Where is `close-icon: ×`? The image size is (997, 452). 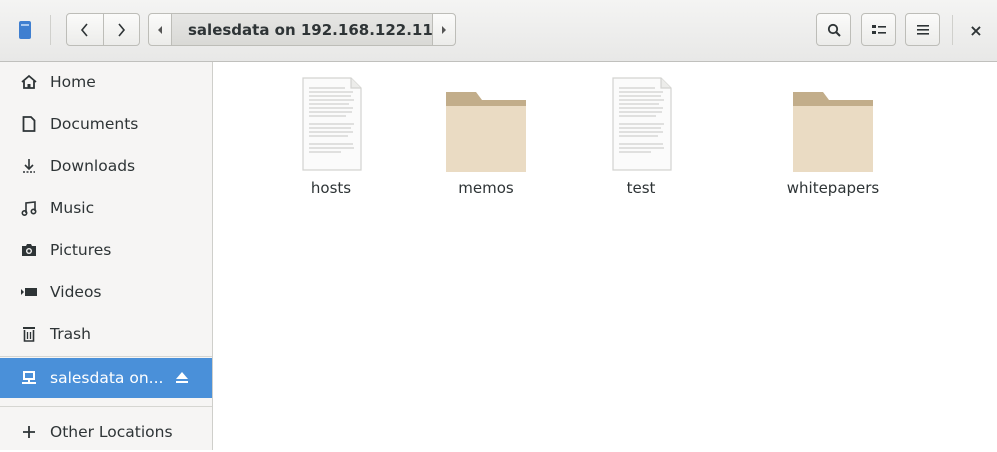
close-icon: × is located at coordinates (976, 30).